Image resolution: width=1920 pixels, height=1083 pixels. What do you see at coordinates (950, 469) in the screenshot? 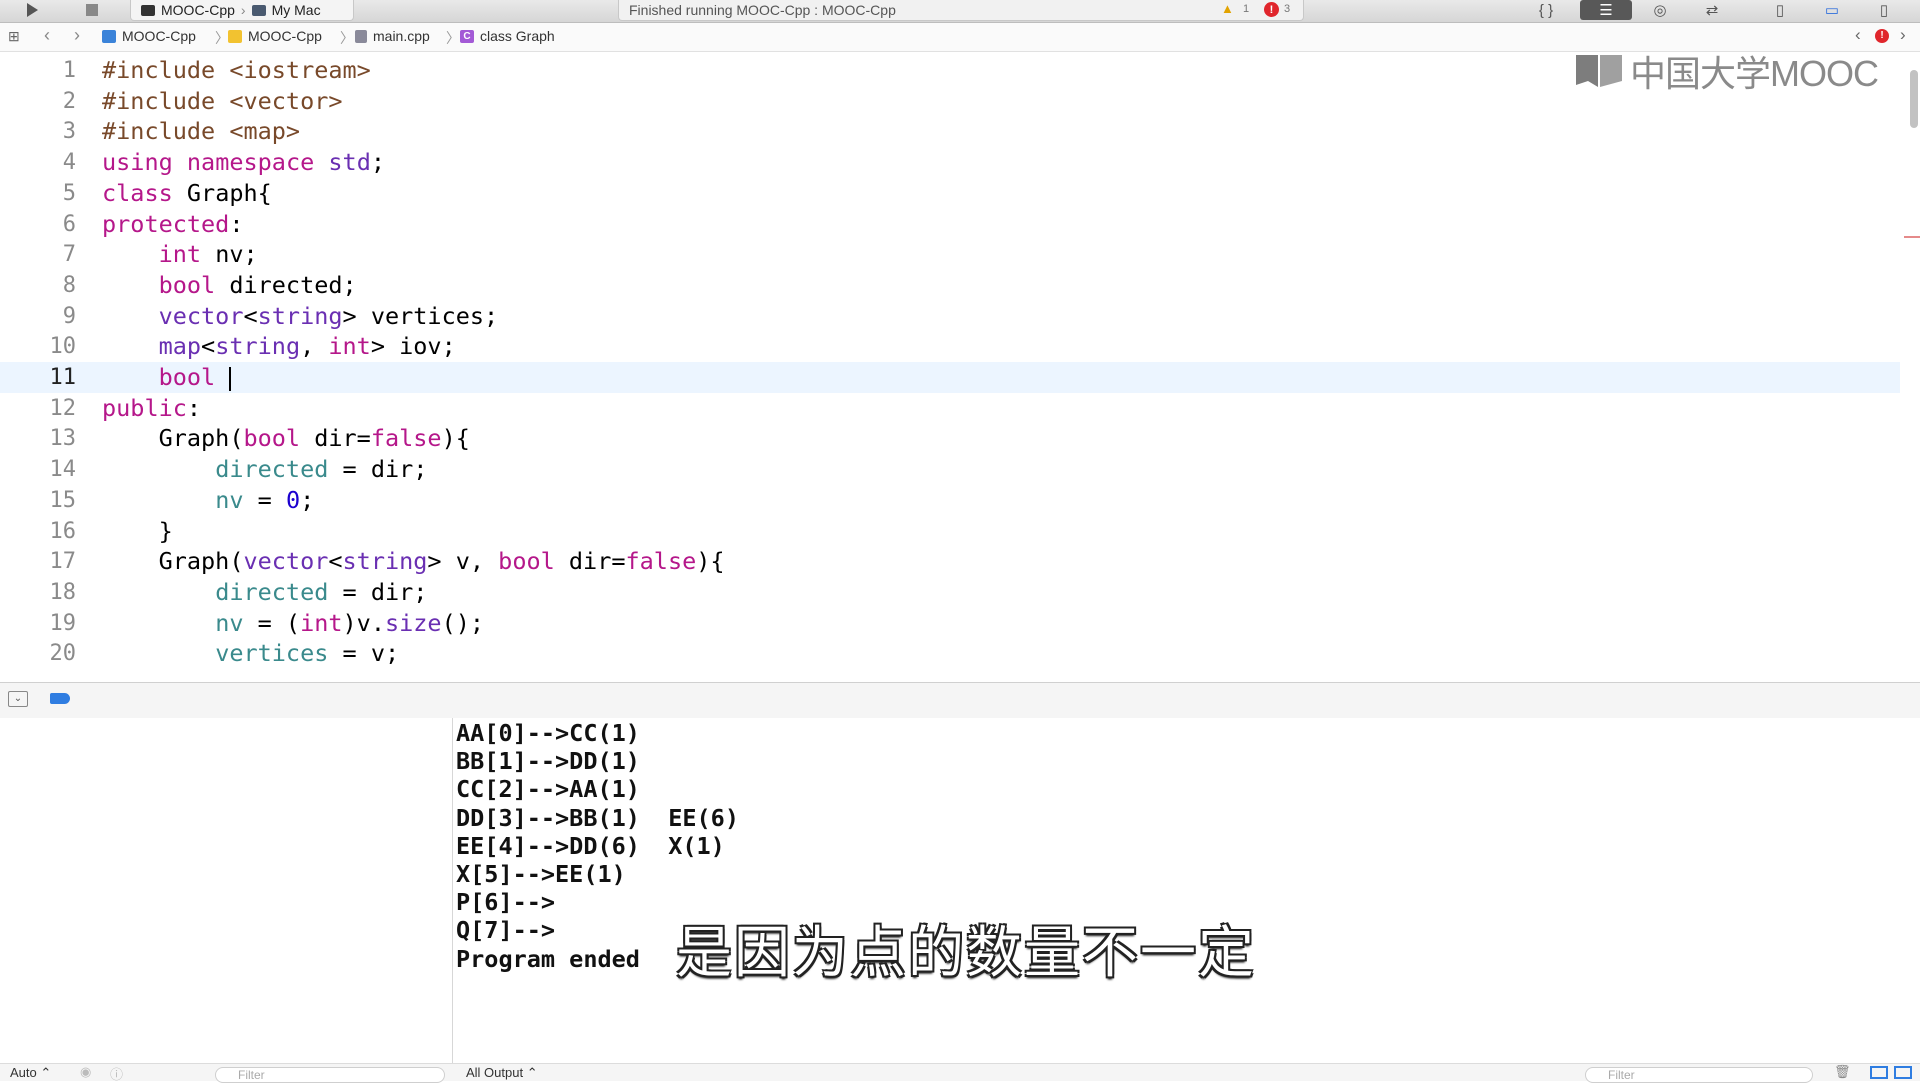
I see `code-line: 14 directed = dir;` at bounding box center [950, 469].